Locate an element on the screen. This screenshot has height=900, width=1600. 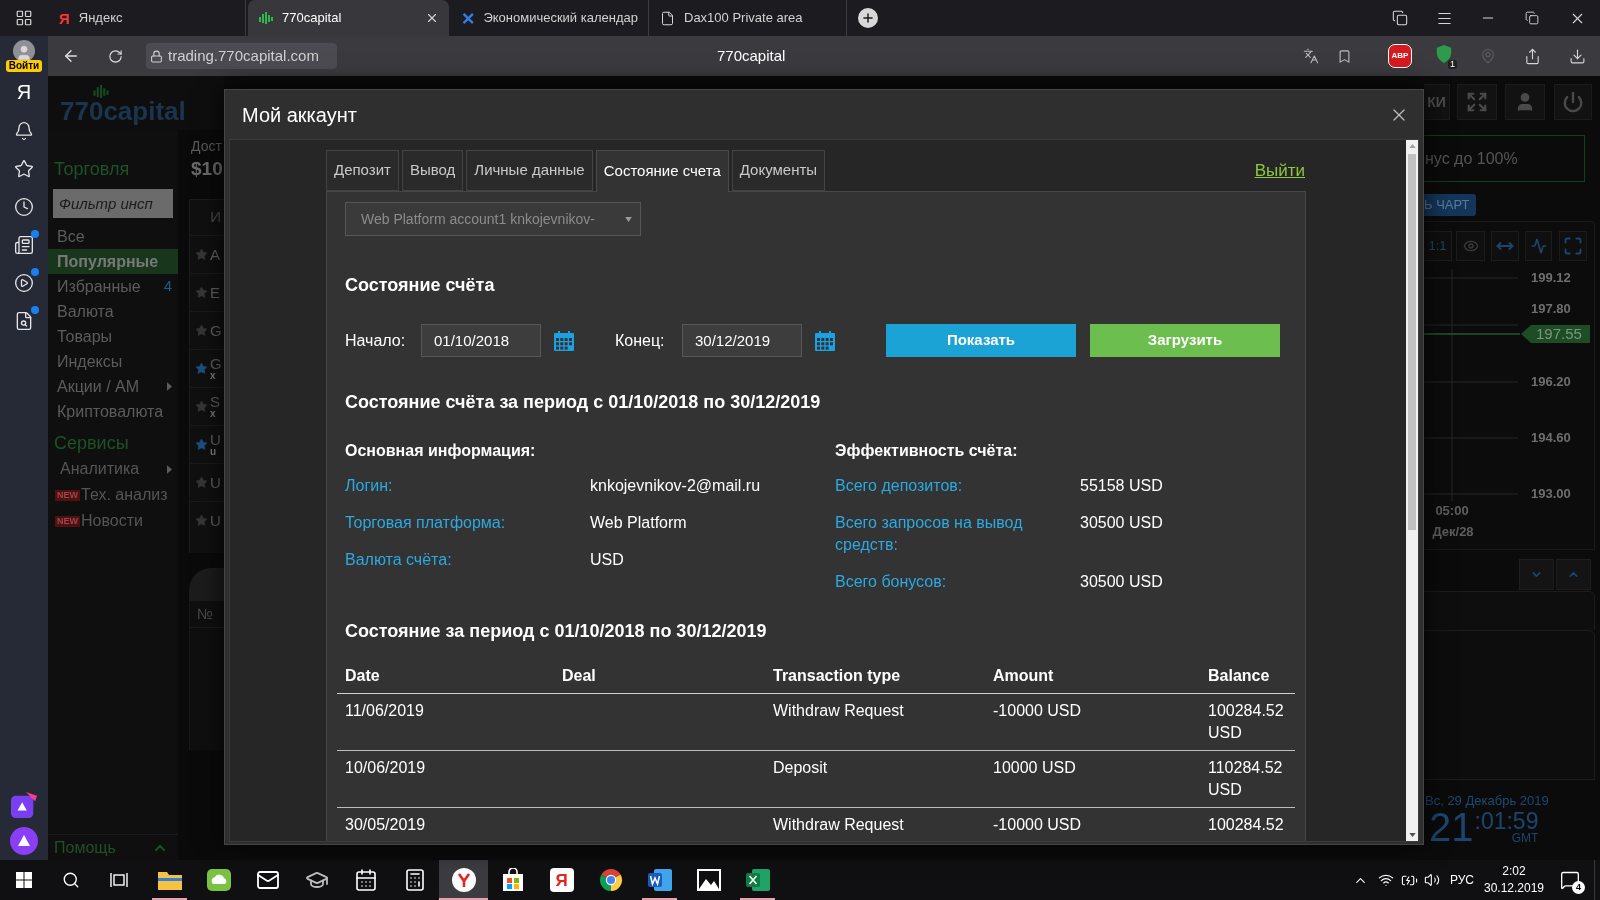
menu-item: Все is located at coordinates (113, 236).